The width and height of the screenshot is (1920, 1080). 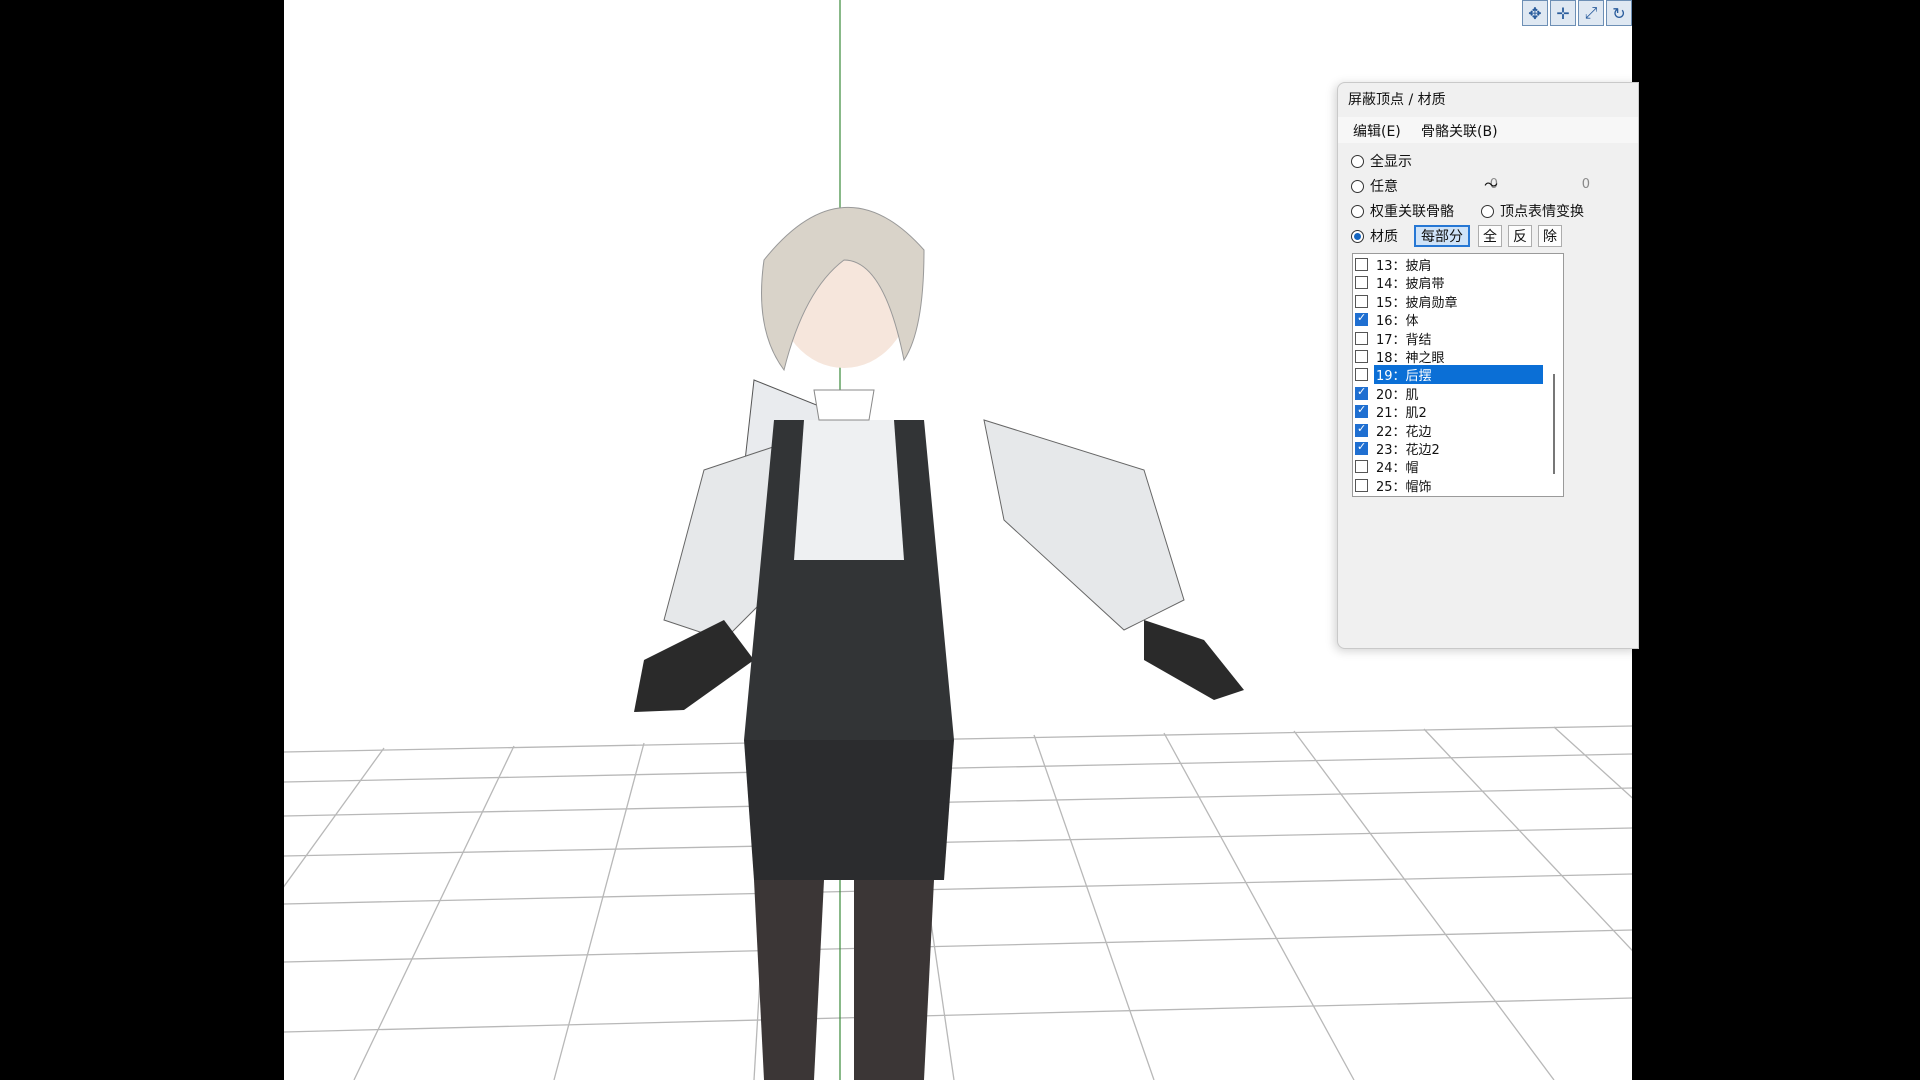 I want to click on per-part-button: 每部分, so click(x=1442, y=236).